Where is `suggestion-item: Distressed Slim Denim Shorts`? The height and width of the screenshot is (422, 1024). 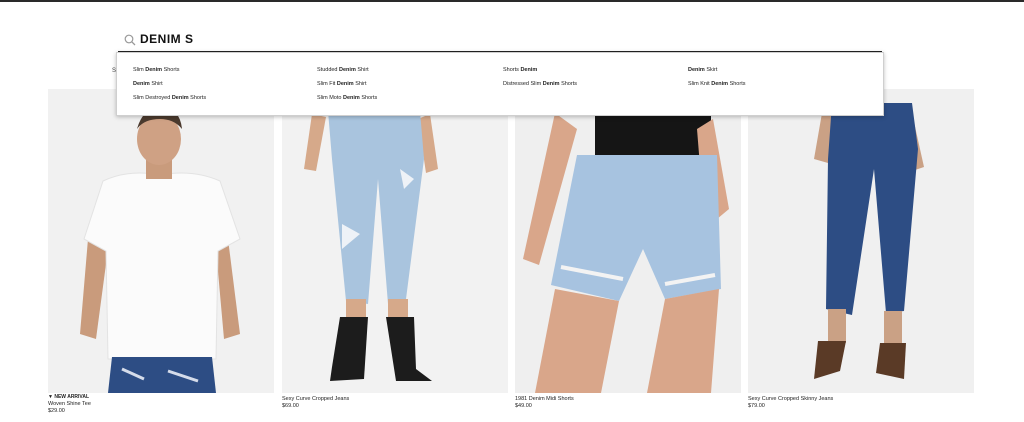
suggestion-item: Distressed Slim Denim Shorts is located at coordinates (540, 84).